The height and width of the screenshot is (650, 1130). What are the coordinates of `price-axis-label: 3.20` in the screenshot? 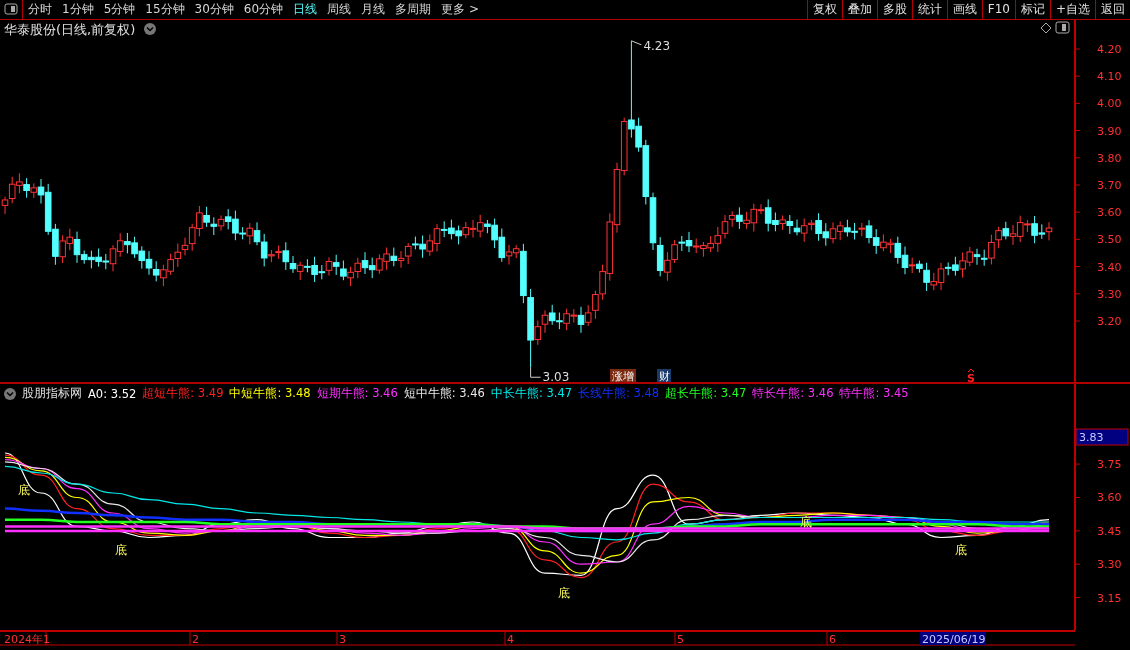 It's located at (1109, 321).